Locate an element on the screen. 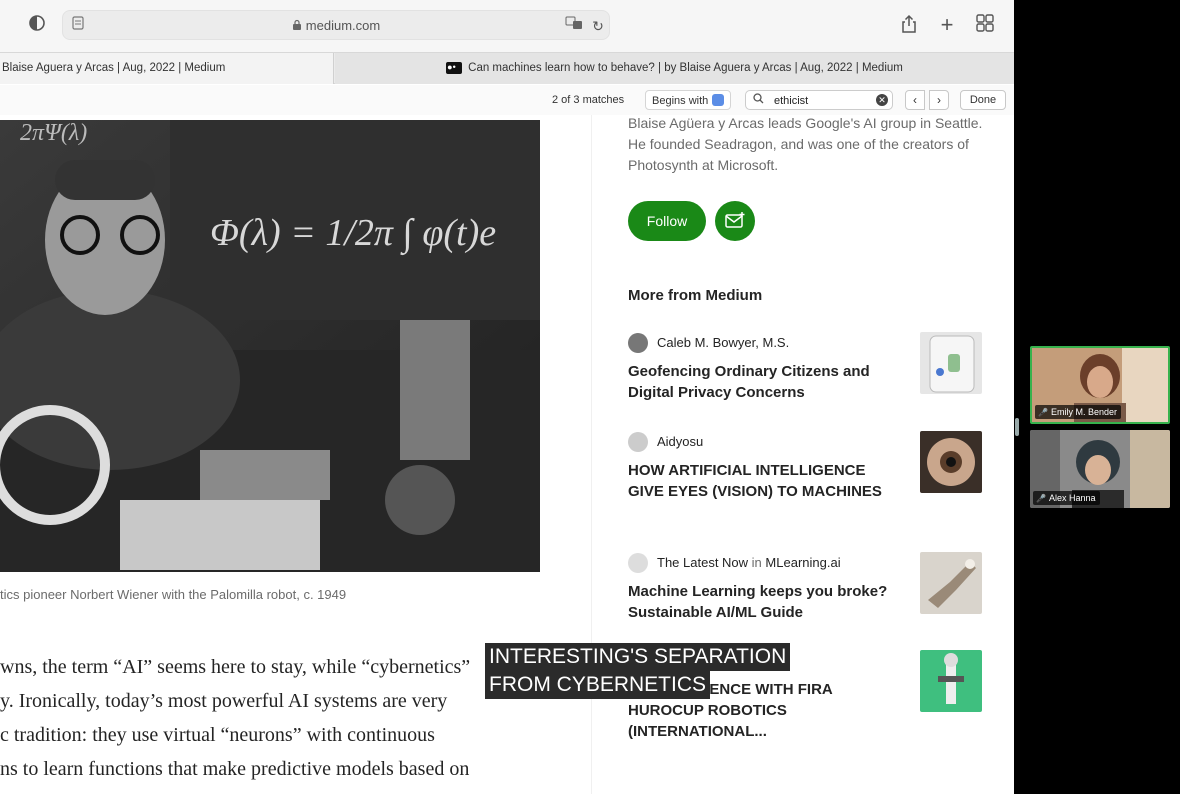 This screenshot has width=1180, height=794. find-done-button: Done is located at coordinates (983, 100).